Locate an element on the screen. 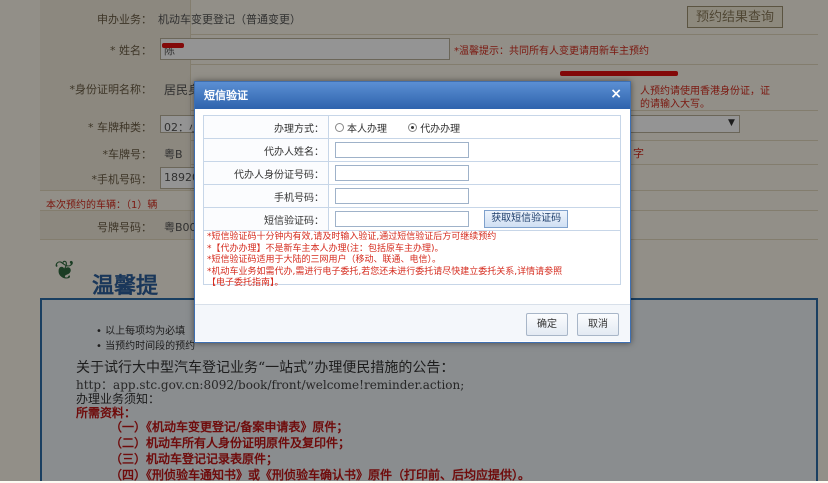 Image resolution: width=828 pixels, height=483 pixels. e-entrust-guide-link: 【电子委托指南】。 is located at coordinates (412, 284).